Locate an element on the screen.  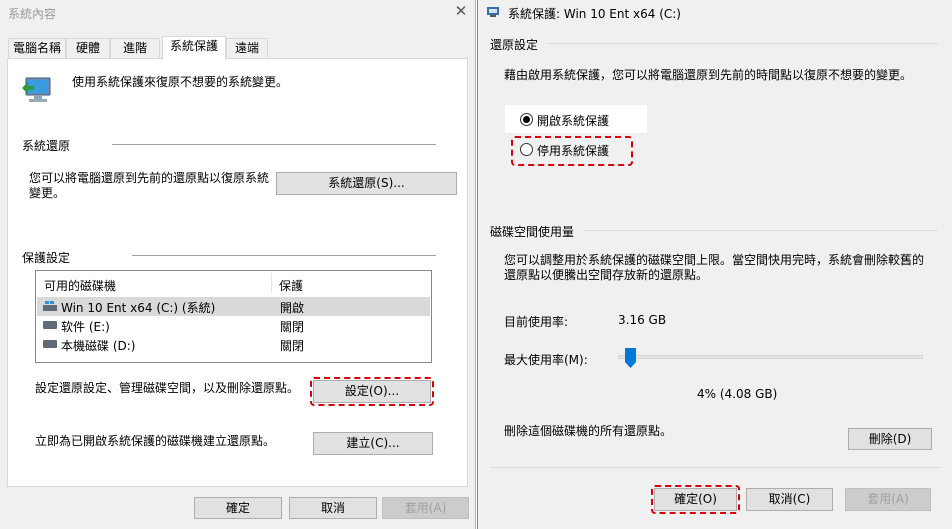
footer-divider is located at coordinates (715, 467).